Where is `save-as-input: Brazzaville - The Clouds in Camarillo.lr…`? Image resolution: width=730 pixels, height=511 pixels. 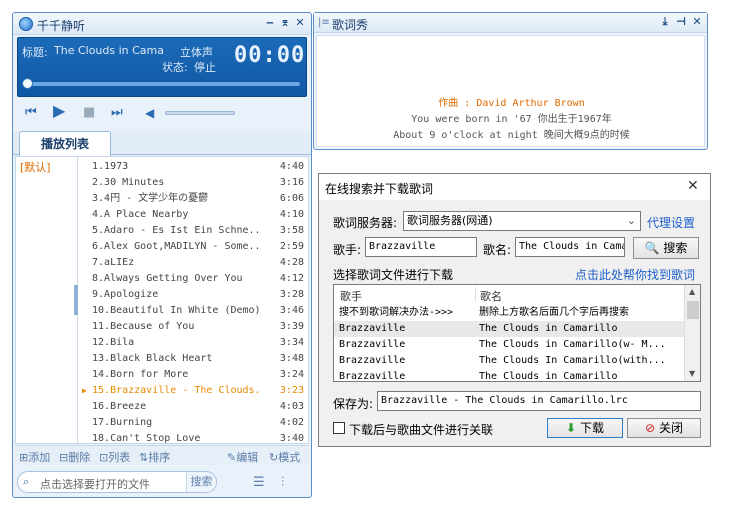 save-as-input: Brazzaville - The Clouds in Camarillo.lr… is located at coordinates (539, 401).